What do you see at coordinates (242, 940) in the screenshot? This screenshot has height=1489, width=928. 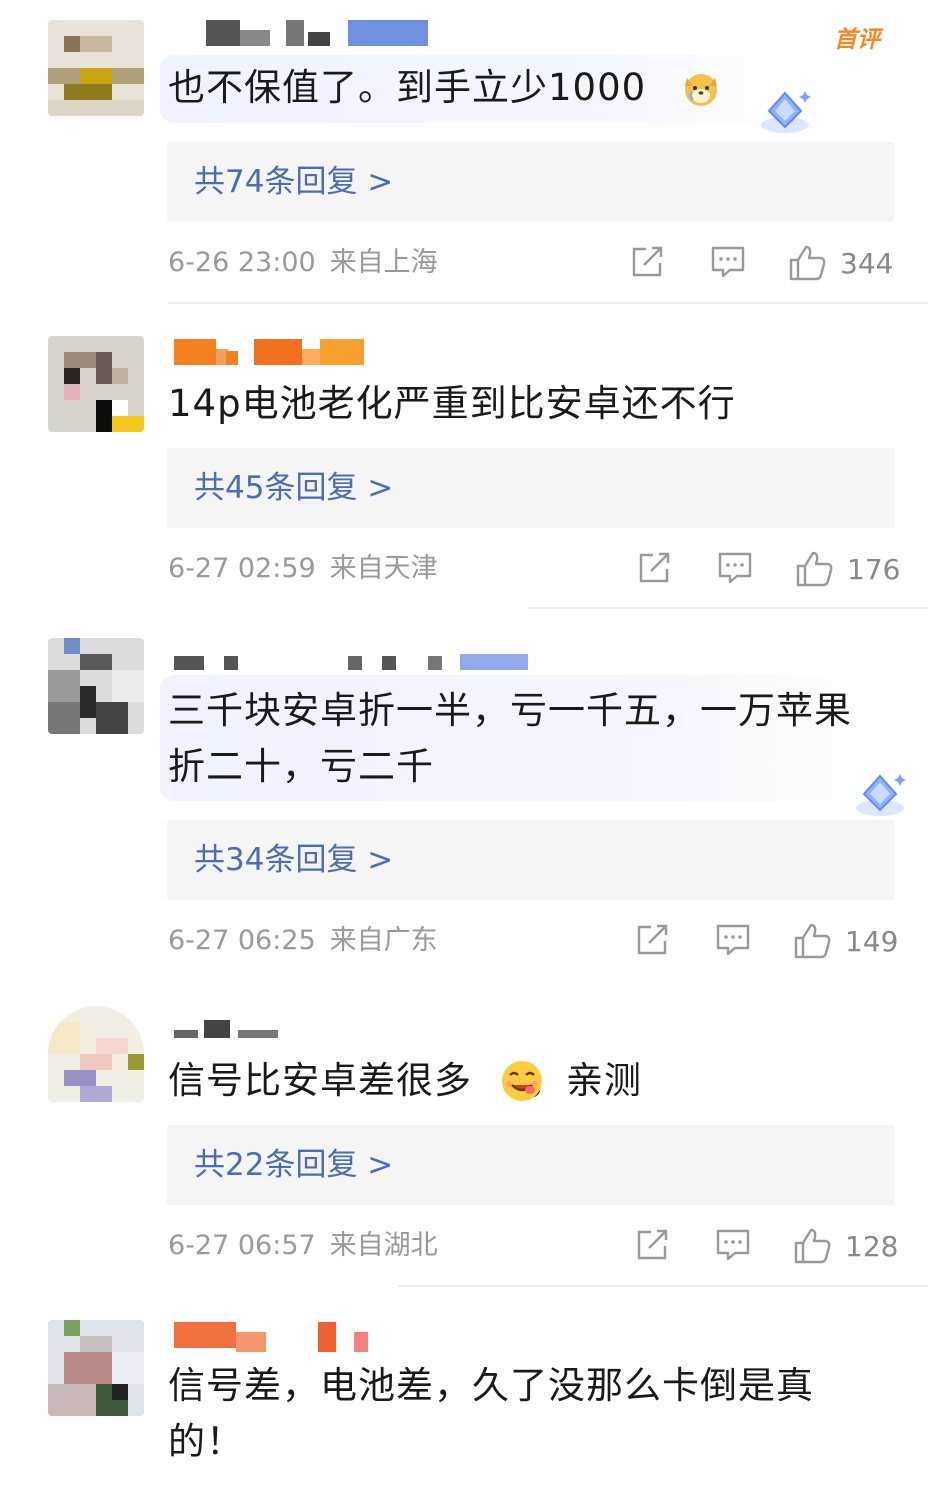 I see `comment-time: 6-27 06:25` at bounding box center [242, 940].